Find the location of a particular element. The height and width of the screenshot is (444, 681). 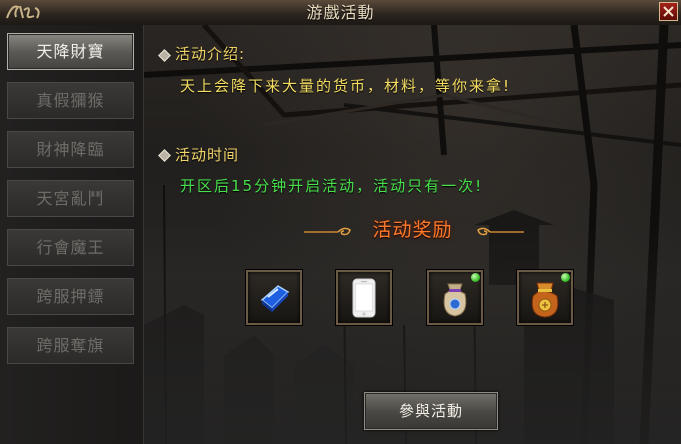

tab-tianjiang-caibao: 天降財寶 is located at coordinates (70, 51).